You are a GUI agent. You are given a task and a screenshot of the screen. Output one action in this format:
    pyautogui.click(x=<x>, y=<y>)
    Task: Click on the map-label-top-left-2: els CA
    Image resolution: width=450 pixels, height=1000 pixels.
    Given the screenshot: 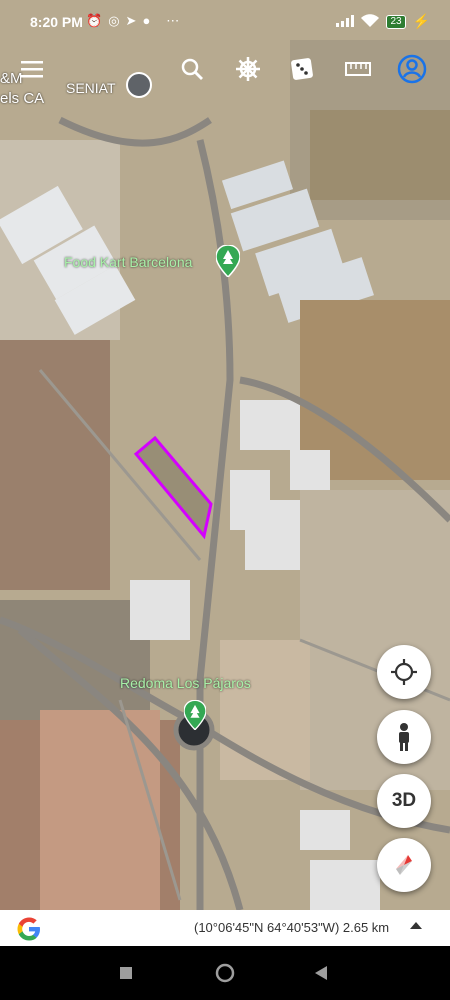 What is the action you would take?
    pyautogui.click(x=22, y=98)
    